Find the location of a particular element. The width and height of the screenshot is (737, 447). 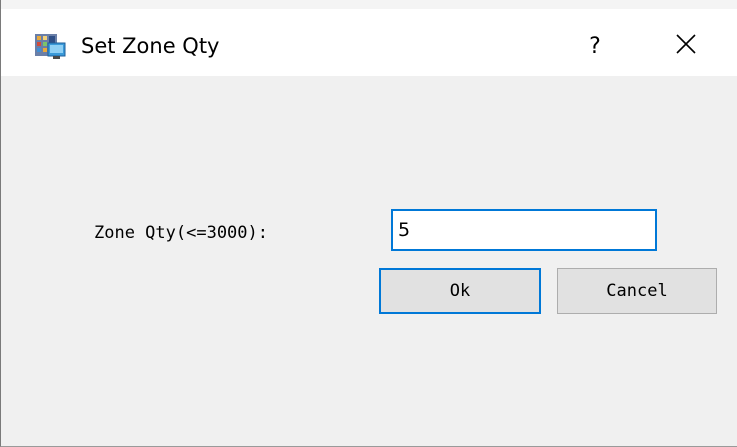

app-window-icon is located at coordinates (51, 47).